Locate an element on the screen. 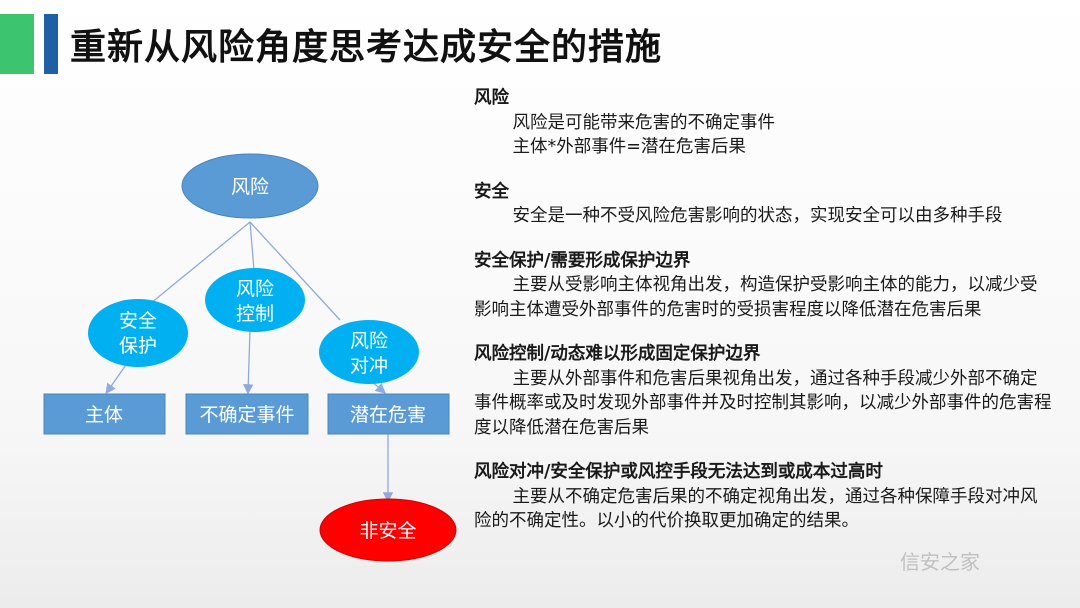 The width and height of the screenshot is (1080, 608). node-uncertain-event-label: 不确定事件 is located at coordinates (246, 415).